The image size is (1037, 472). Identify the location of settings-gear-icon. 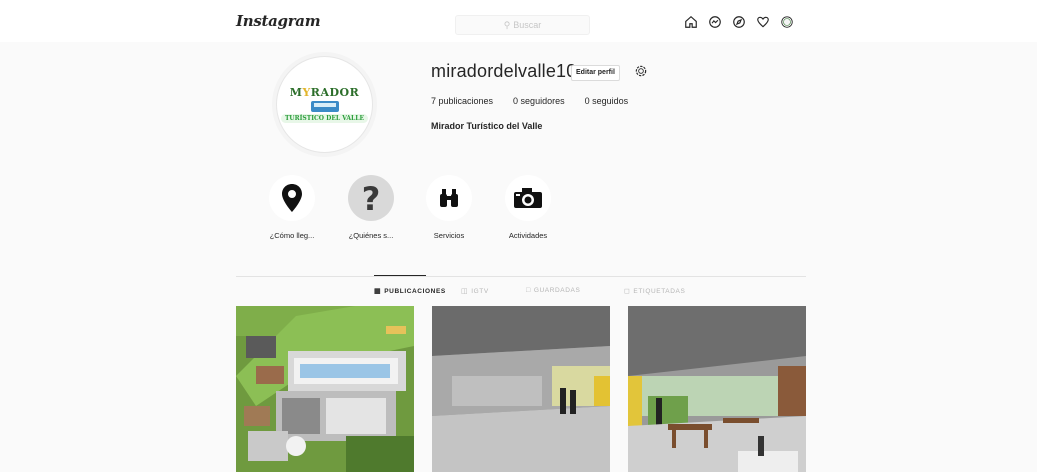
(641, 71).